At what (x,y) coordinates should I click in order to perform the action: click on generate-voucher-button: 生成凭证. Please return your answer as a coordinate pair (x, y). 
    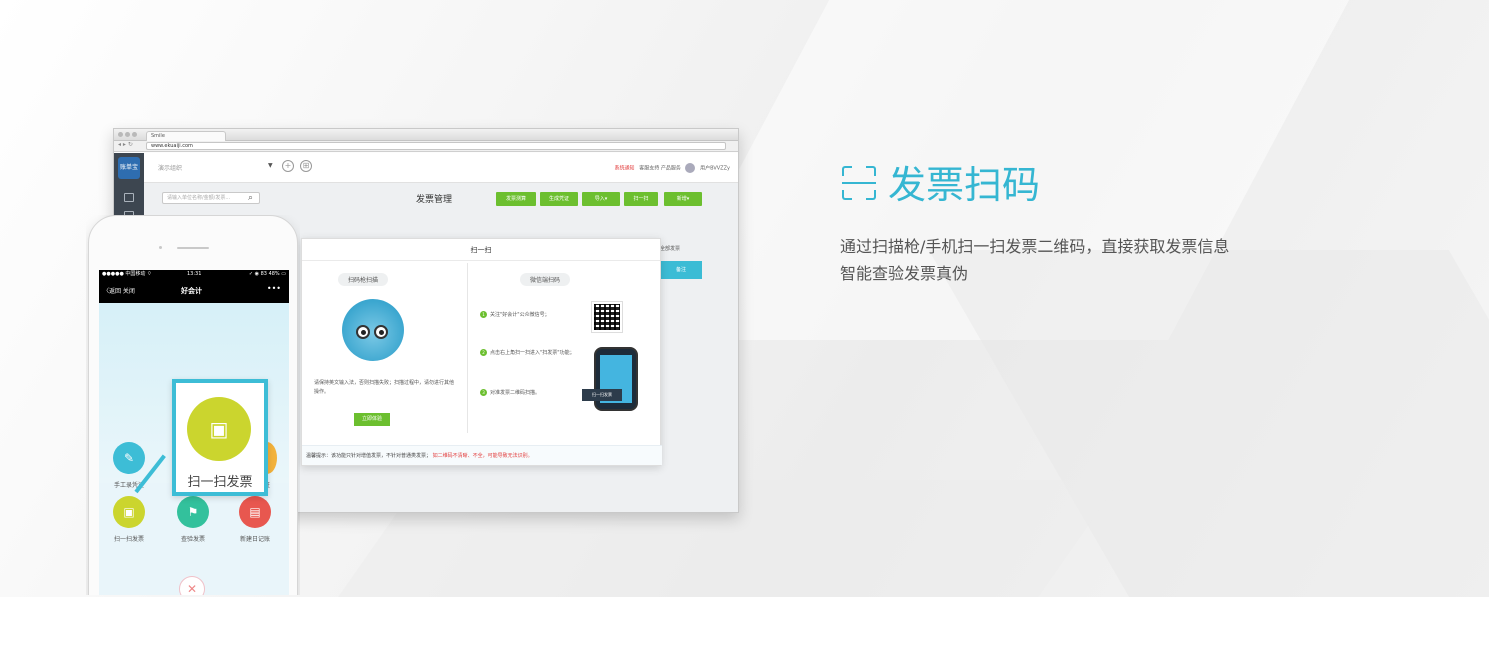
    Looking at the image, I should click on (559, 199).